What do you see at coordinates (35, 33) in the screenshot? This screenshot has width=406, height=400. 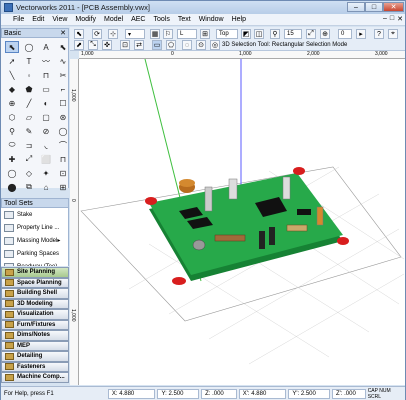 I see `basic-palette-title: Basic ✕` at bounding box center [35, 33].